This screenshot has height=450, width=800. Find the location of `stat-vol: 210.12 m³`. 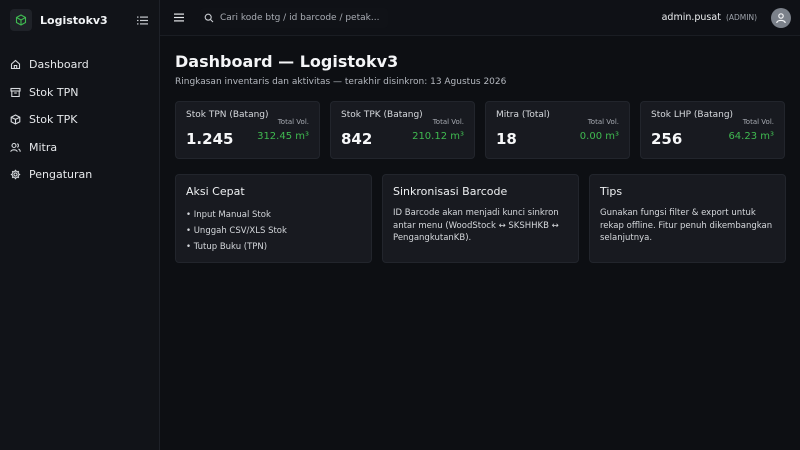

stat-vol: 210.12 m³ is located at coordinates (438, 136).